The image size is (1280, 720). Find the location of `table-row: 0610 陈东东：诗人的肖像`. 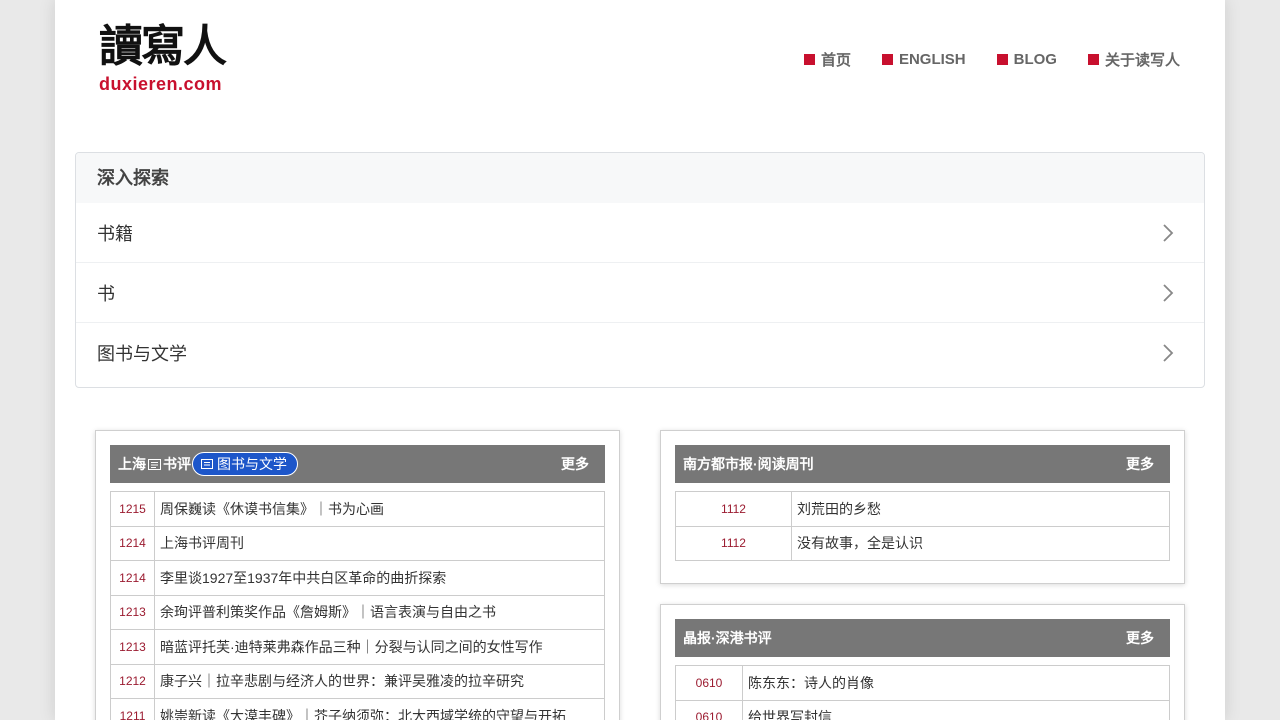

table-row: 0610 陈东东：诗人的肖像 is located at coordinates (922, 683).